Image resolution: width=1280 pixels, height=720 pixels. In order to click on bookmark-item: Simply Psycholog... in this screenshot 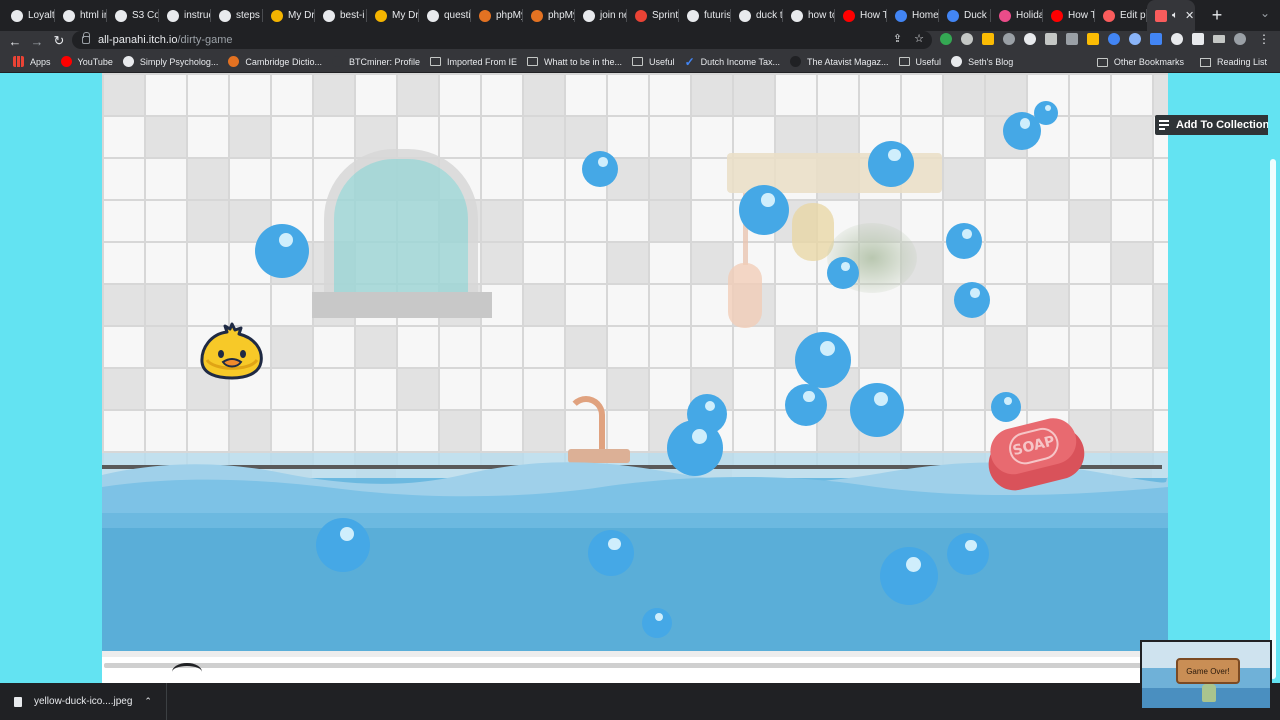, I will do `click(171, 61)`.